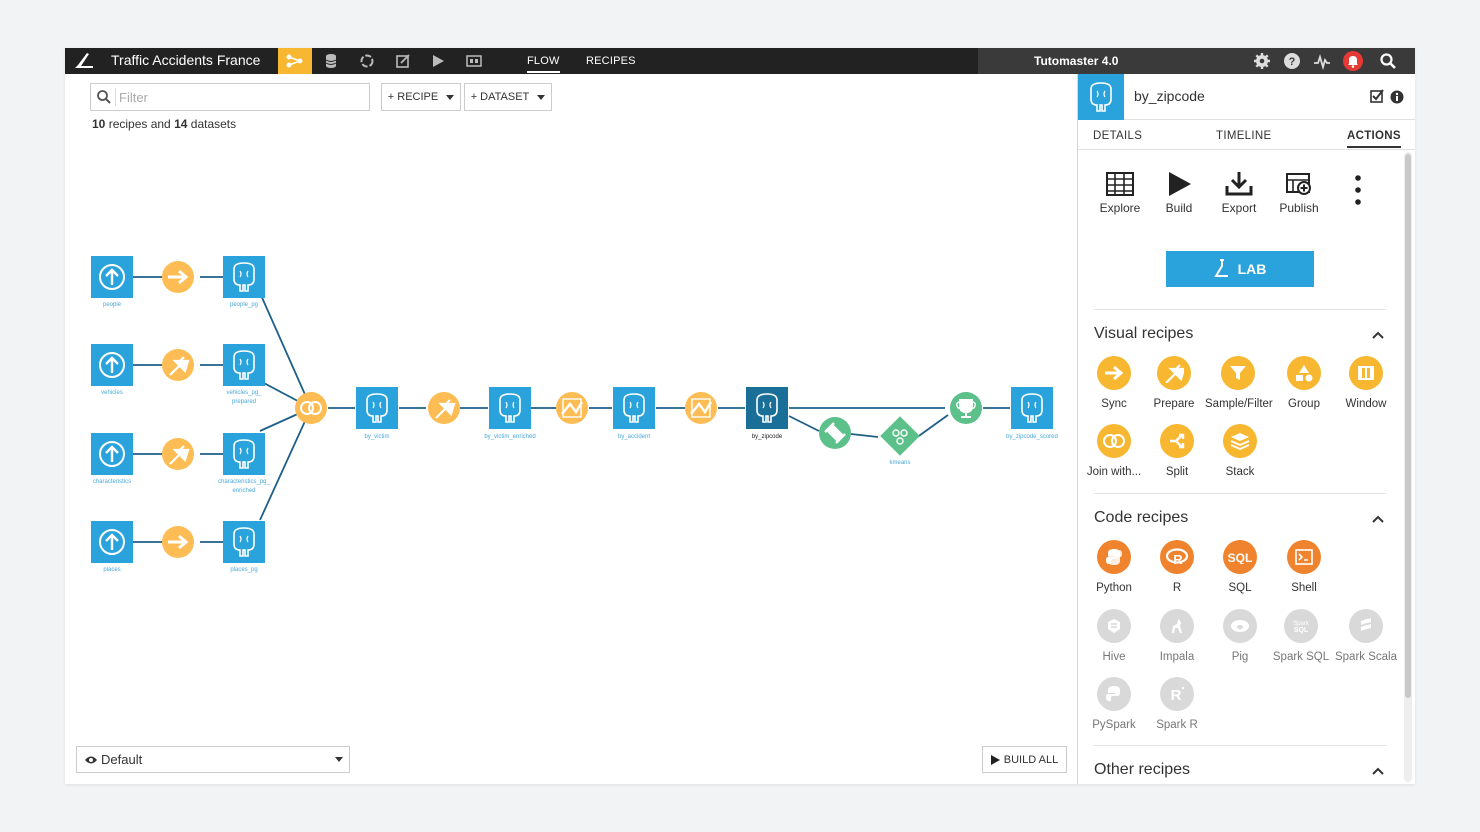  I want to click on recipe-prepare-button: Prepare, so click(1174, 383).